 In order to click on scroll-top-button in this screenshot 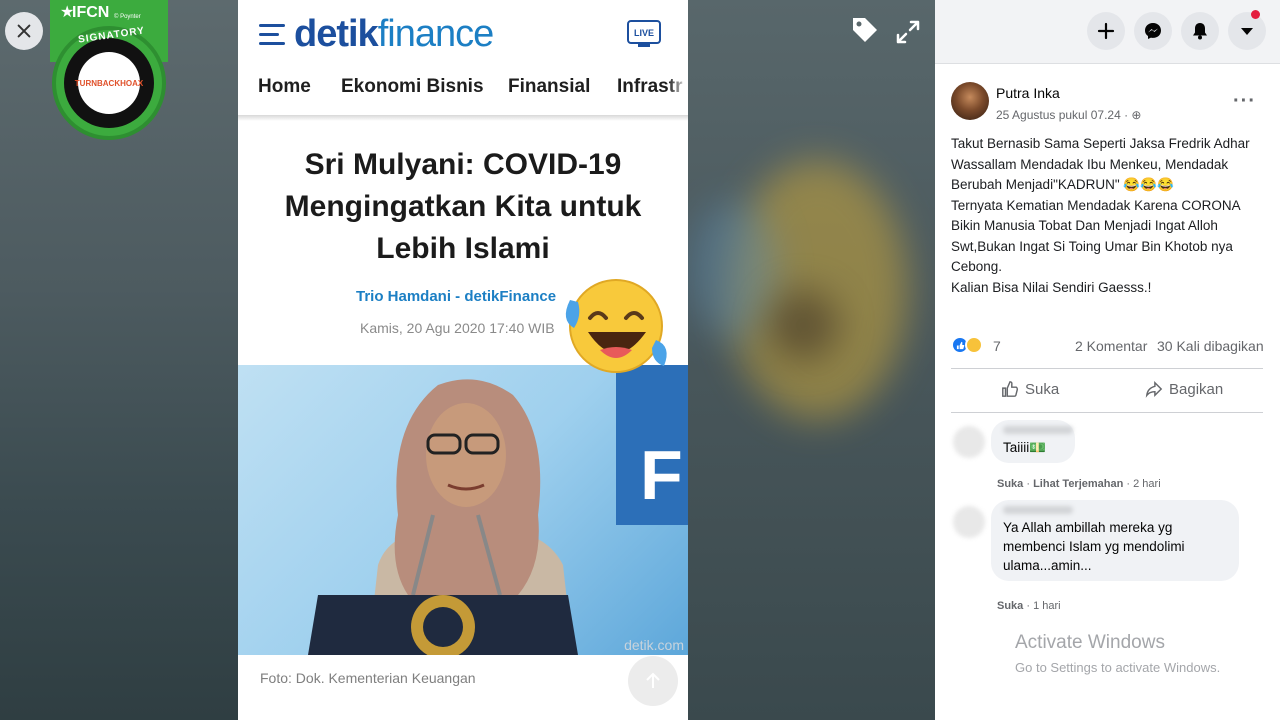, I will do `click(653, 681)`.